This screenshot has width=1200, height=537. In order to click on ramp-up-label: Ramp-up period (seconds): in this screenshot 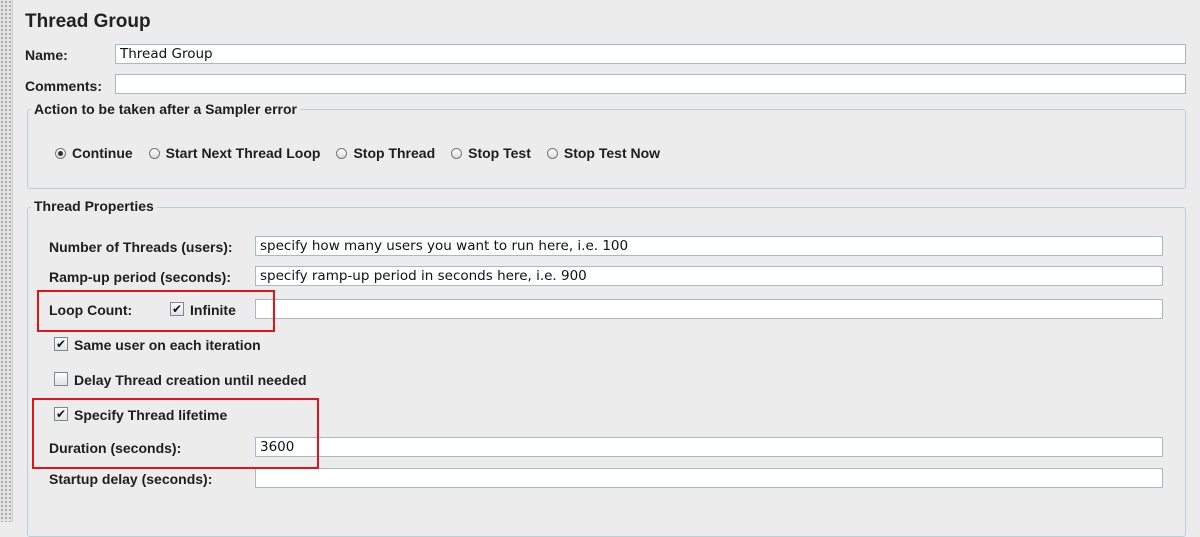, I will do `click(140, 277)`.